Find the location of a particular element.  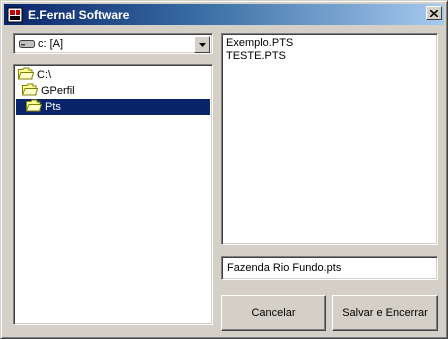

app-icon is located at coordinates (15, 15).